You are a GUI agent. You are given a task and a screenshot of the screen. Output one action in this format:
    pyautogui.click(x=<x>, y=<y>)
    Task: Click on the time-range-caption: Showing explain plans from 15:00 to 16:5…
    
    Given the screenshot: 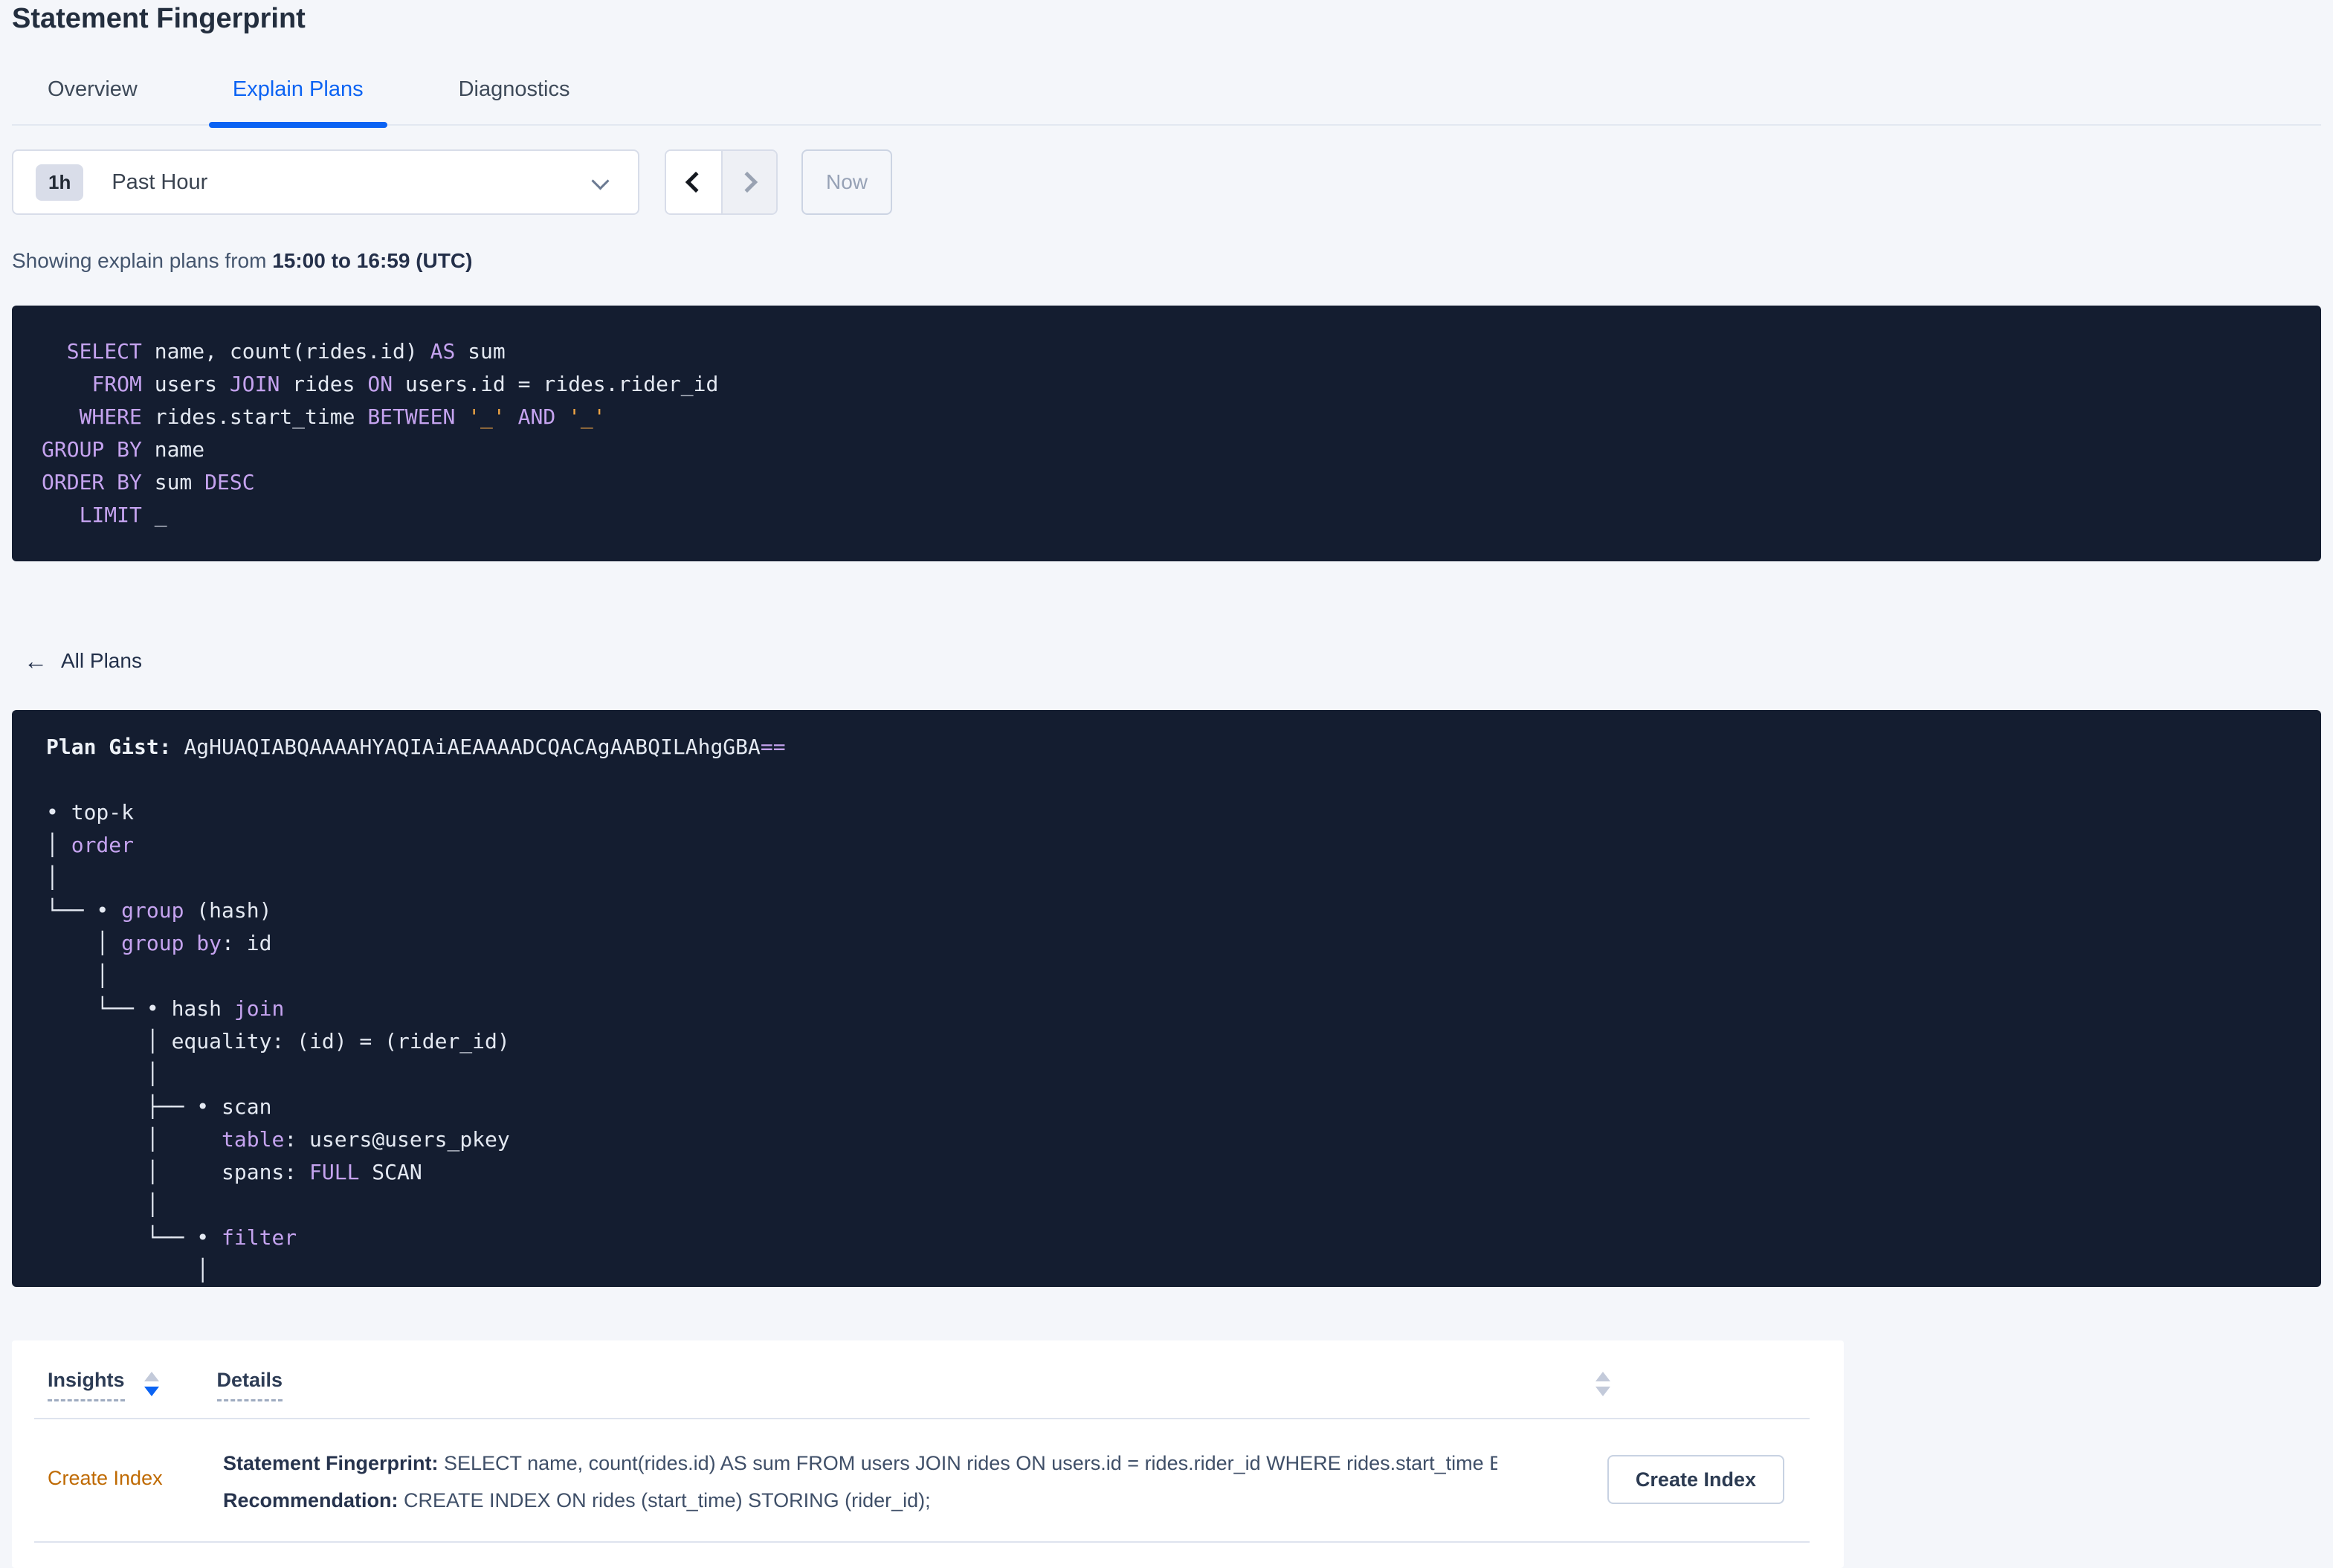 What is the action you would take?
    pyautogui.click(x=1166, y=261)
    